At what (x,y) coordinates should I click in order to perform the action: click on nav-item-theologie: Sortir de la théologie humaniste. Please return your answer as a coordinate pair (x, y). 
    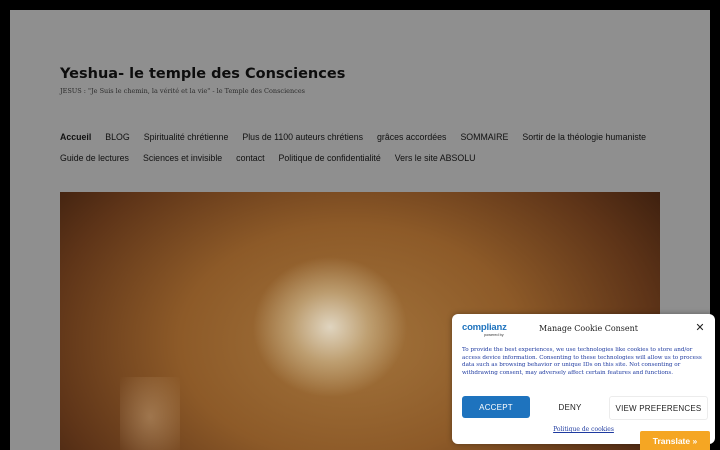
    Looking at the image, I should click on (584, 137).